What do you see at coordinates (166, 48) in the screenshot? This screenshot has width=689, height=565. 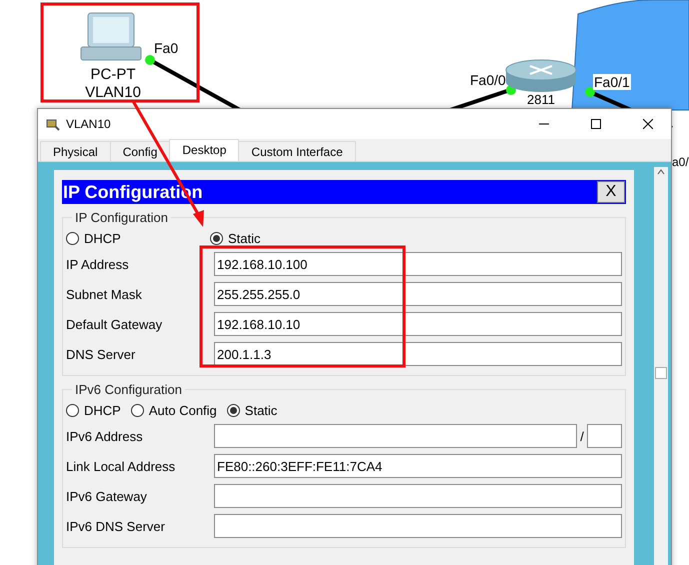 I see `port-label: Fa0` at bounding box center [166, 48].